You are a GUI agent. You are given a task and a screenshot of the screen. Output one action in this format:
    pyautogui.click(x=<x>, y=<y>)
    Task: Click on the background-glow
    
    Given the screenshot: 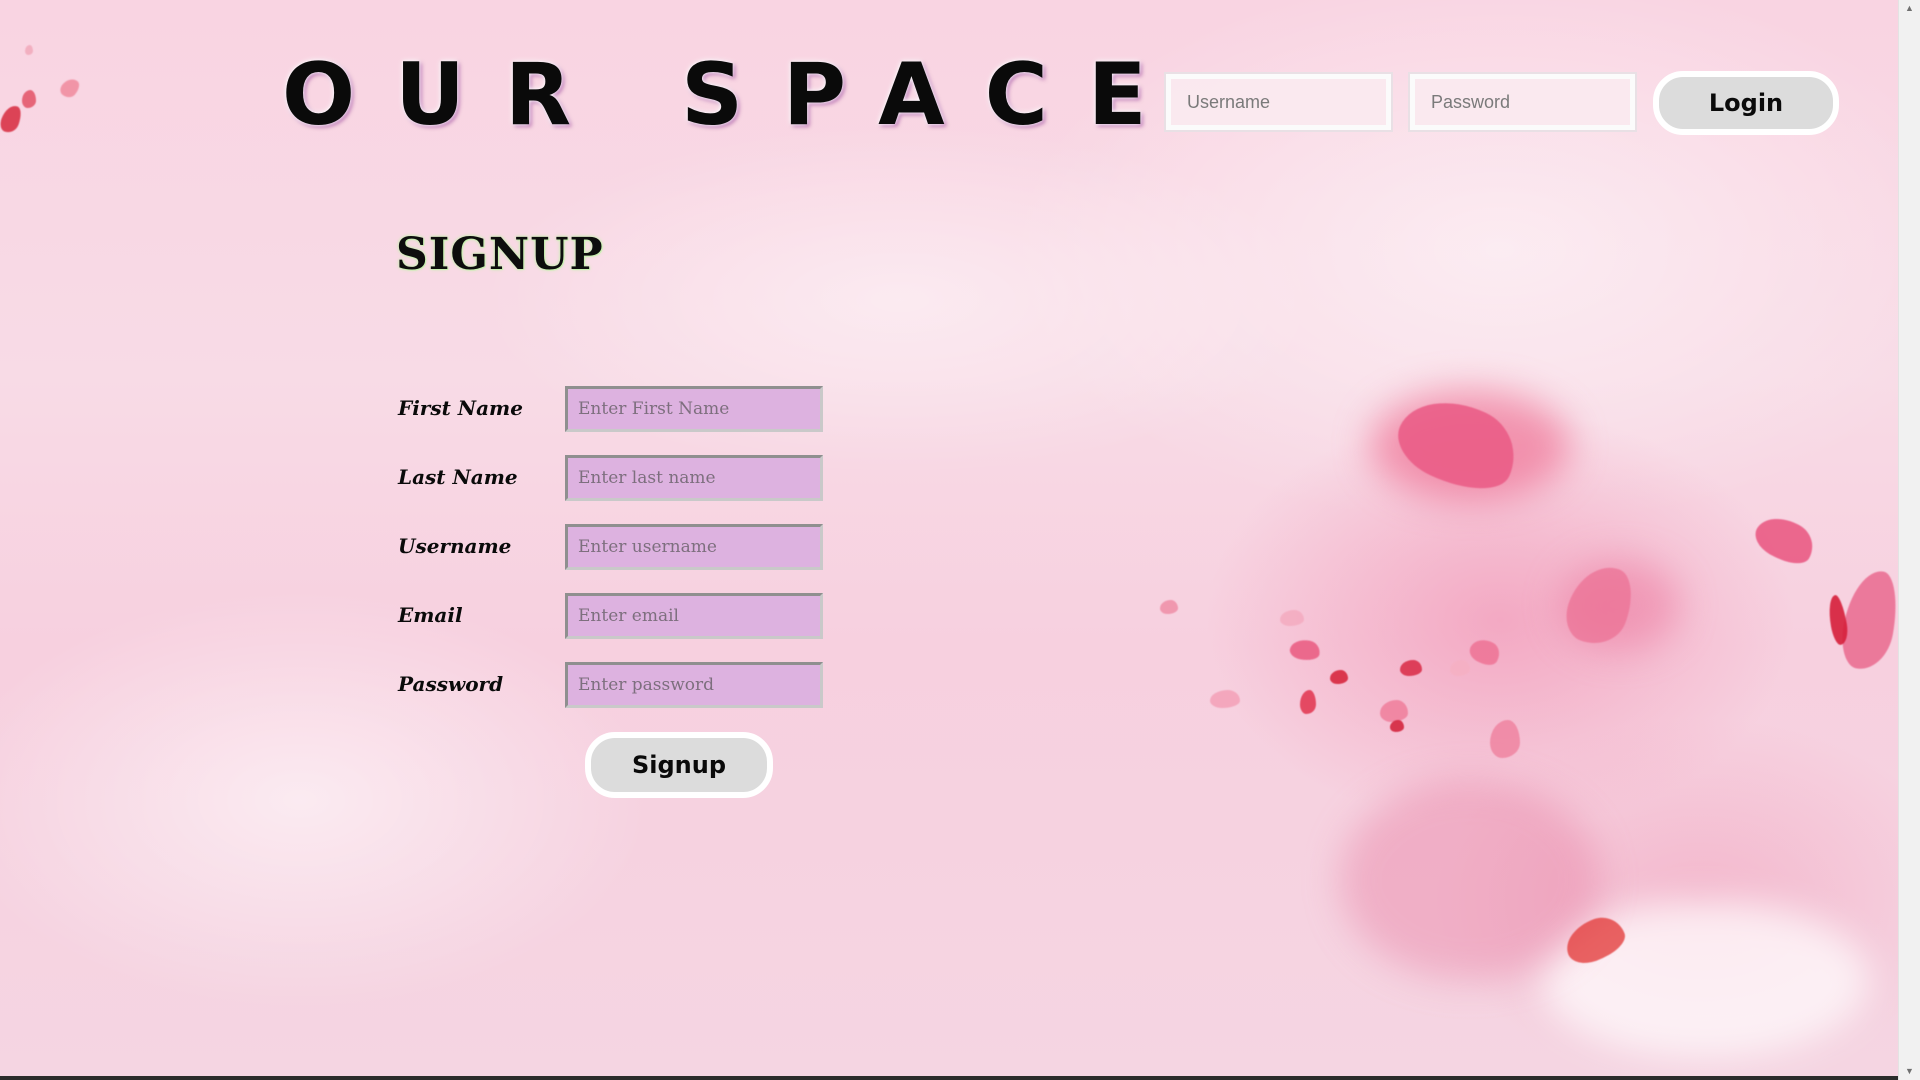 What is the action you would take?
    pyautogui.click(x=1470, y=880)
    